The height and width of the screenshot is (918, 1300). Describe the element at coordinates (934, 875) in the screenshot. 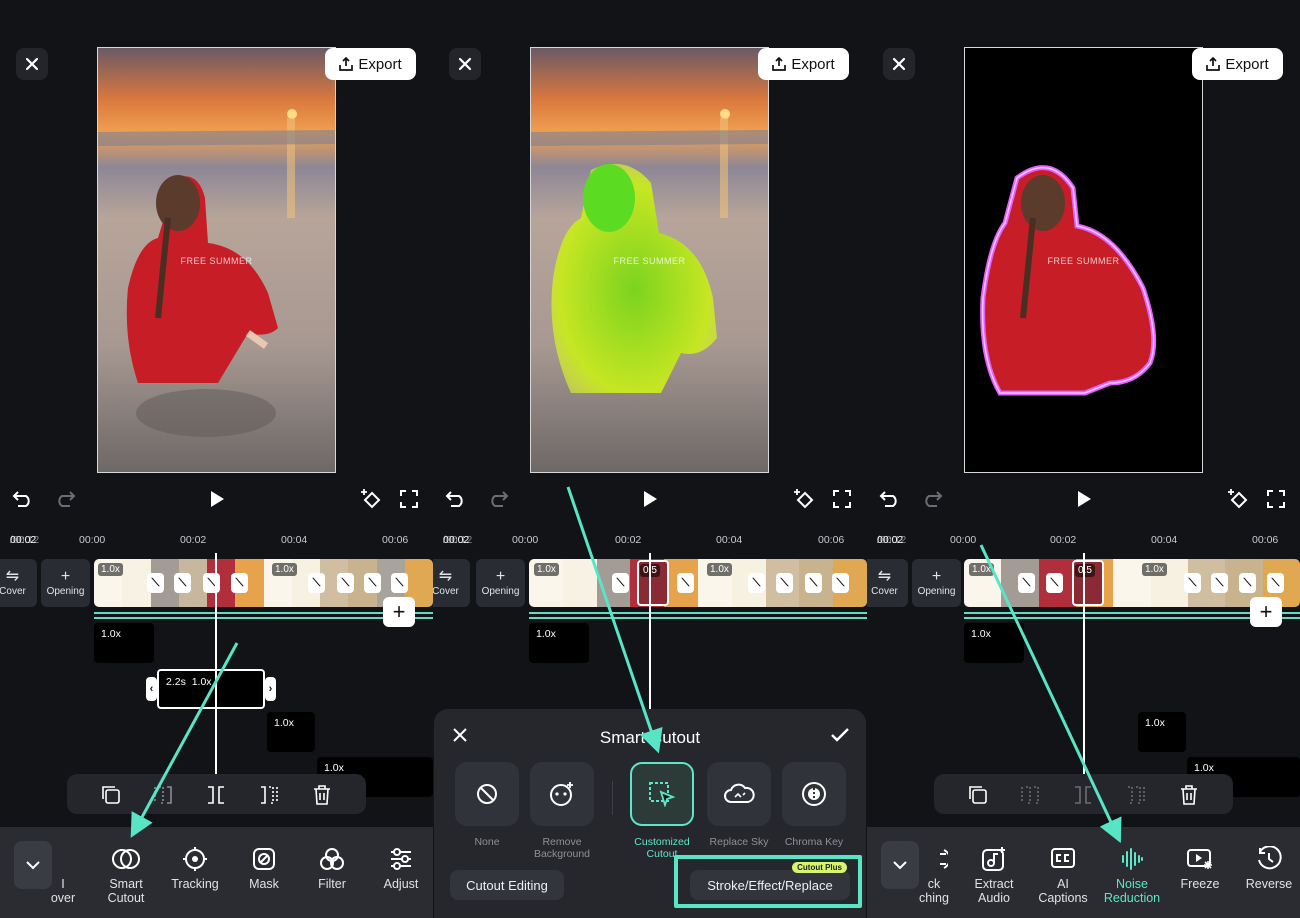

I see `tool-track-matching: ck ching` at that location.